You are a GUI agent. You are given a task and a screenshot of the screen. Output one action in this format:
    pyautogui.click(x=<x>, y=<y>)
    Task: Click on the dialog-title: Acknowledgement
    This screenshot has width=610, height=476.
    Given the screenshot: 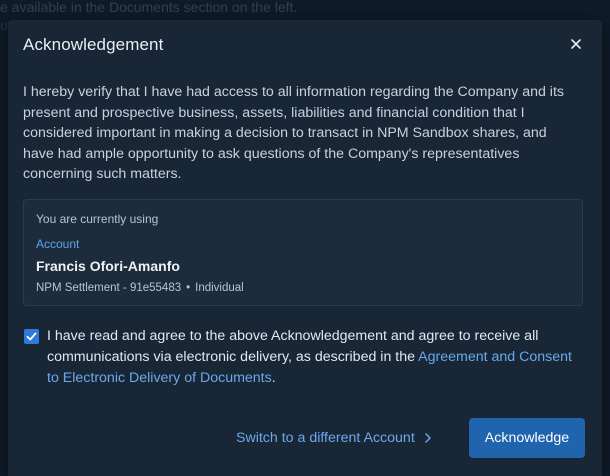 What is the action you would take?
    pyautogui.click(x=93, y=44)
    